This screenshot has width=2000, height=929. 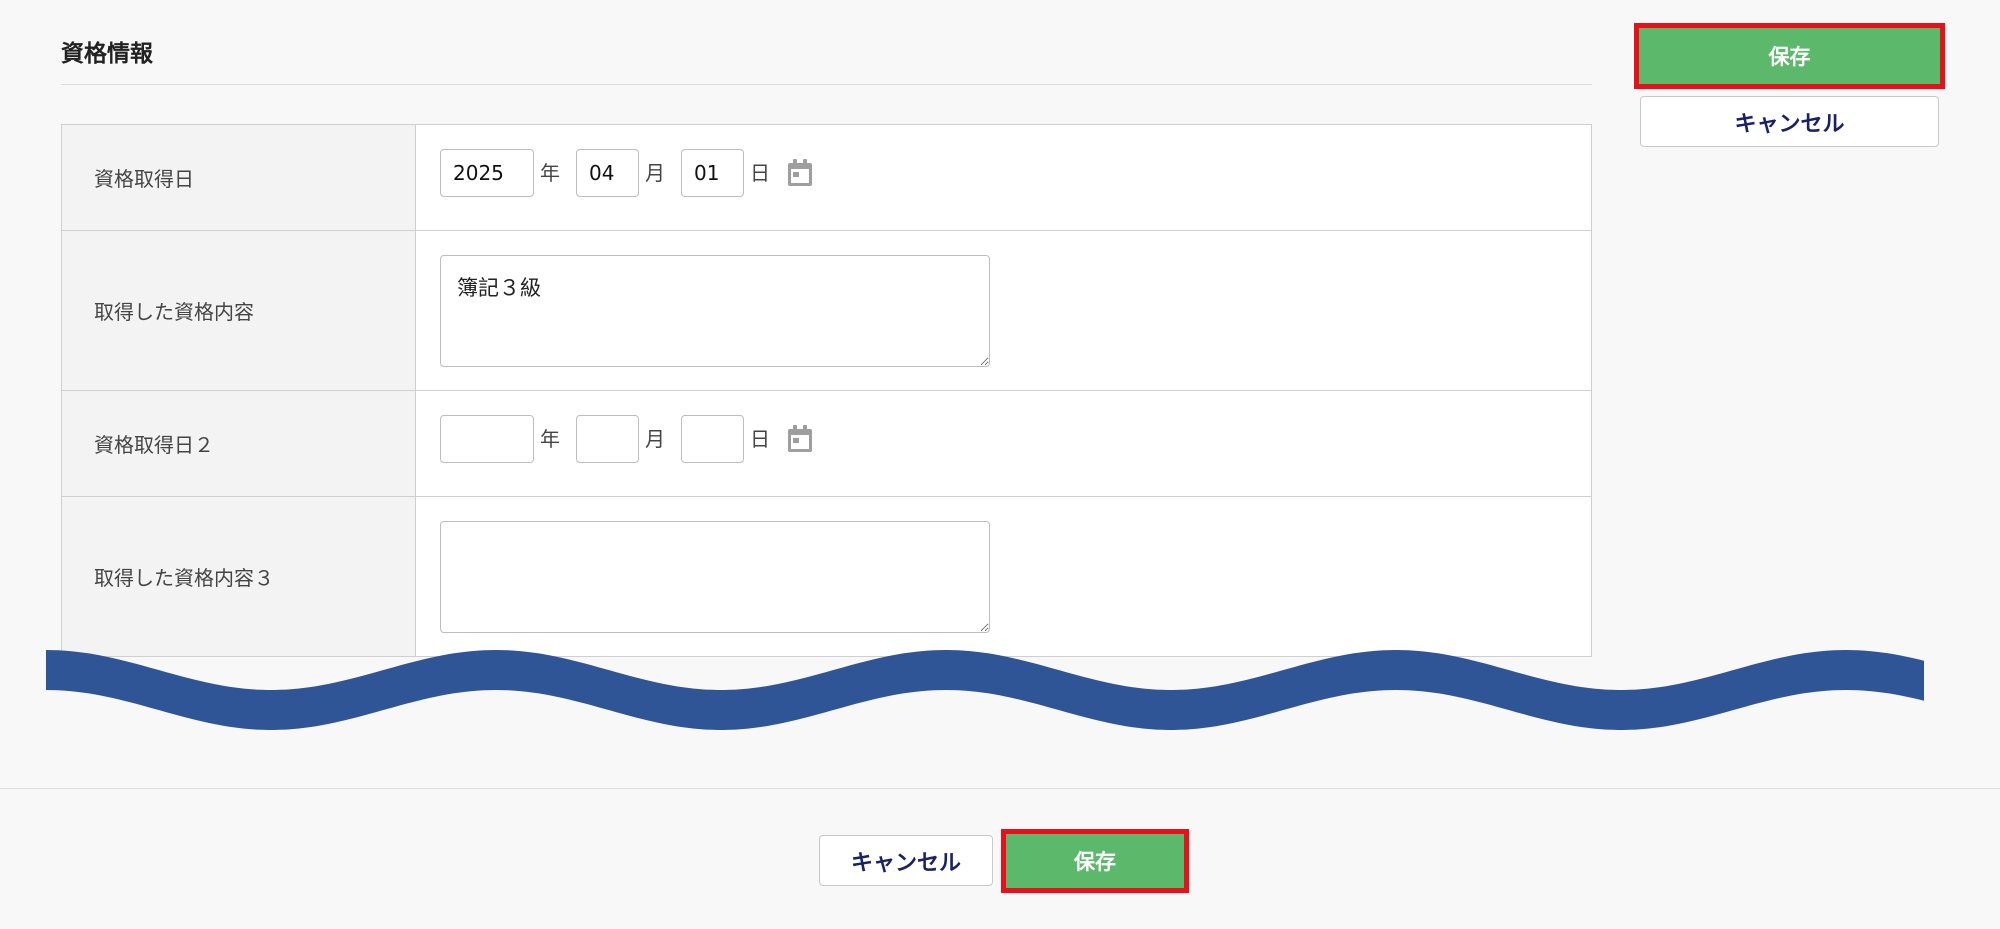 I want to click on wave-divider, so click(x=985, y=690).